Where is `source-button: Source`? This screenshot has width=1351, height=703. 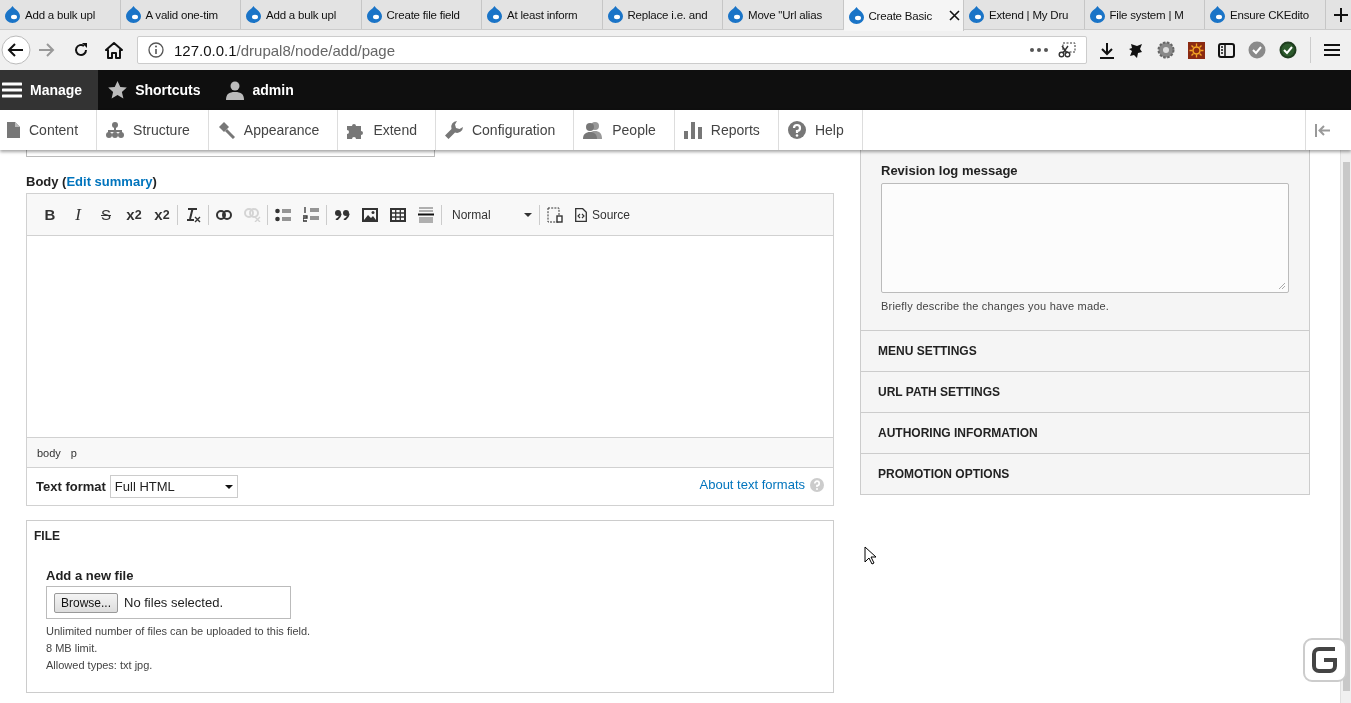
source-button: Source is located at coordinates (603, 214).